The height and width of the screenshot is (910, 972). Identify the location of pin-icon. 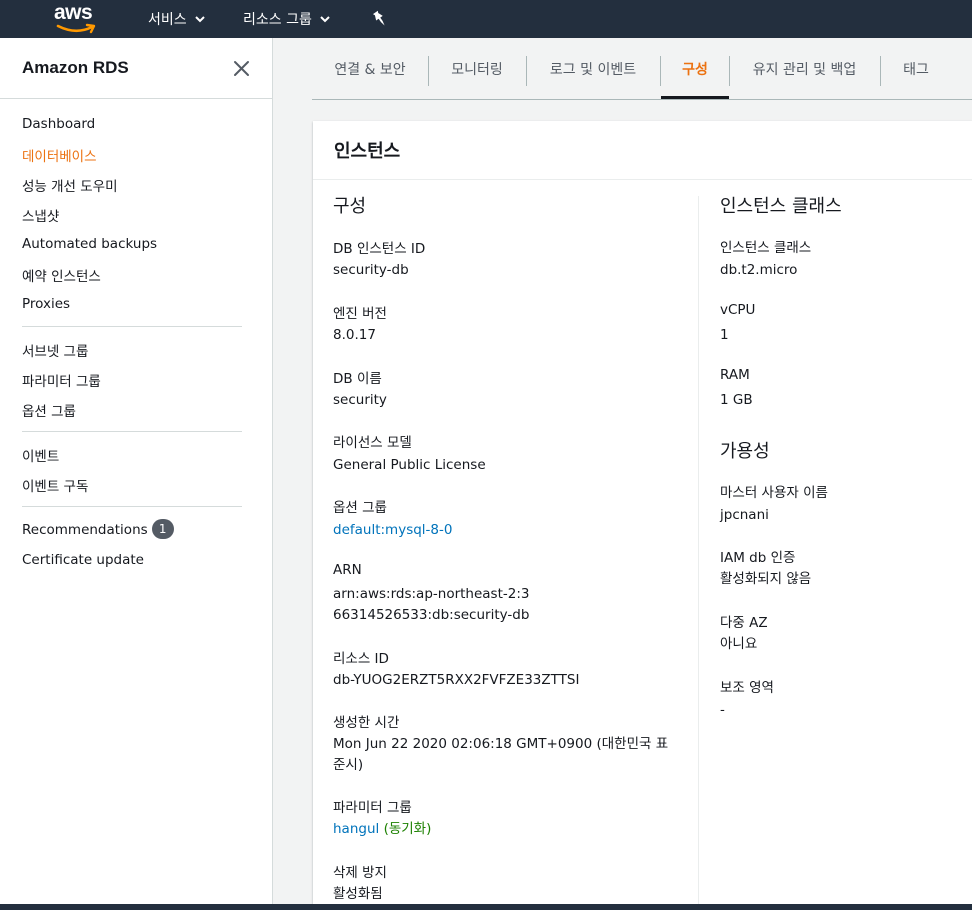
(380, 19).